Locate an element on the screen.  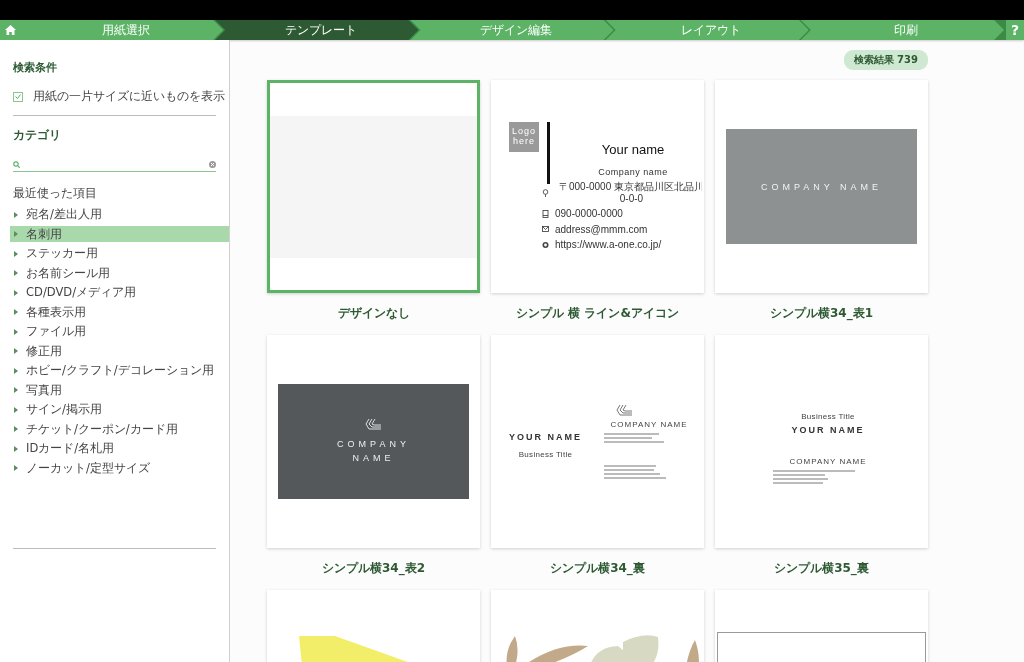
mail-icon is located at coordinates (545, 229).